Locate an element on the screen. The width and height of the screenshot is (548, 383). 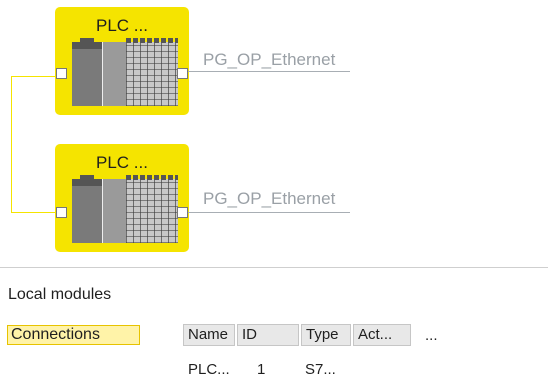
connection-line-horizontal-bottom is located at coordinates (33, 212).